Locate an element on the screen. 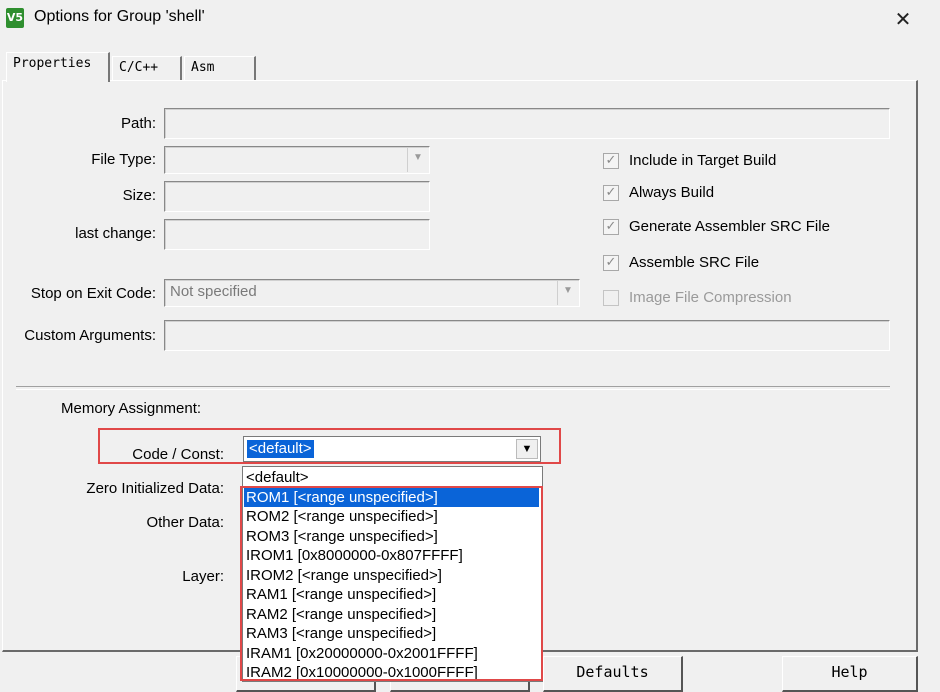  code-const-combo: <default> ▼ is located at coordinates (392, 449).